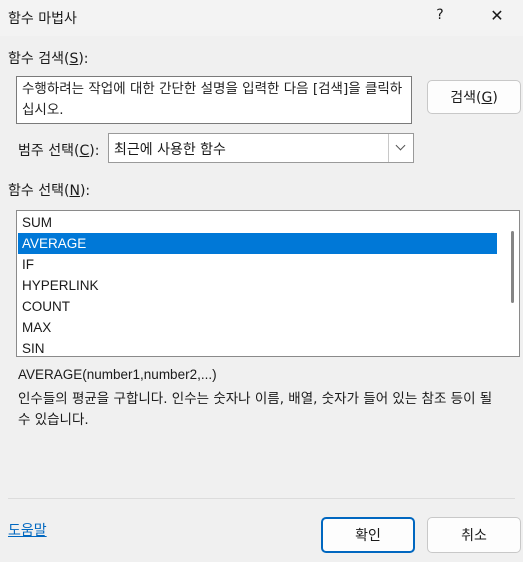 Image resolution: width=523 pixels, height=562 pixels. What do you see at coordinates (42, 19) in the screenshot?
I see `dialog-title: 함수 마법사` at bounding box center [42, 19].